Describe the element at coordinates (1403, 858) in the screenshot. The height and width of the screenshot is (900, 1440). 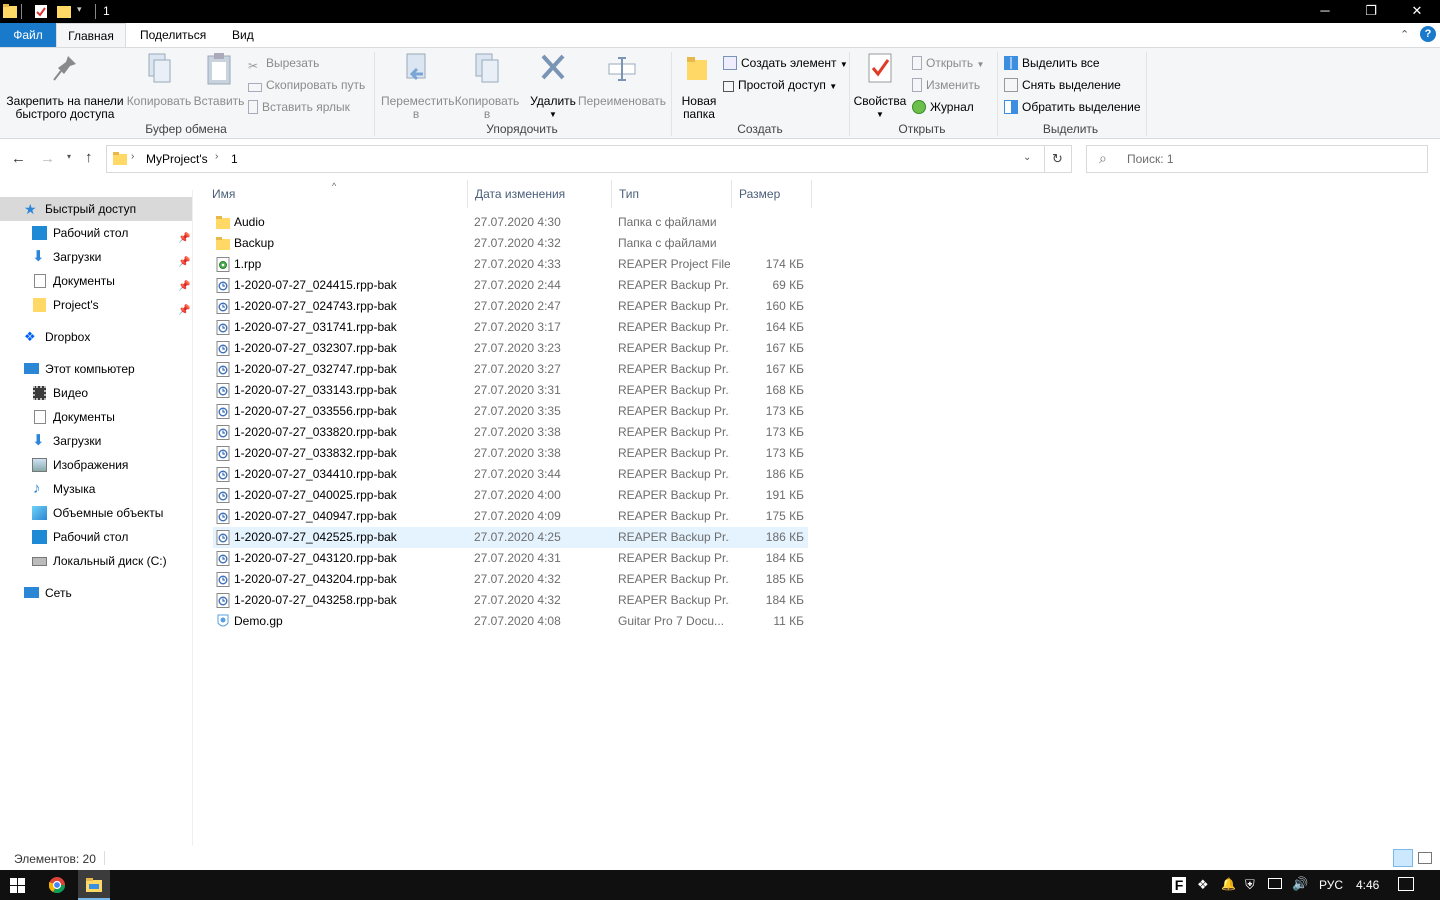
I see `details-view-icon` at that location.